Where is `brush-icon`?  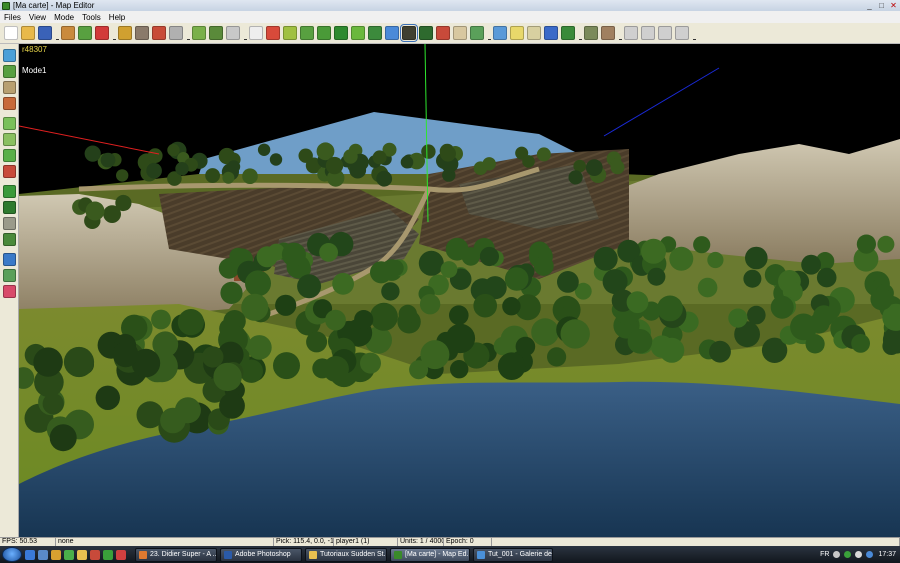 brush-icon is located at coordinates (290, 33).